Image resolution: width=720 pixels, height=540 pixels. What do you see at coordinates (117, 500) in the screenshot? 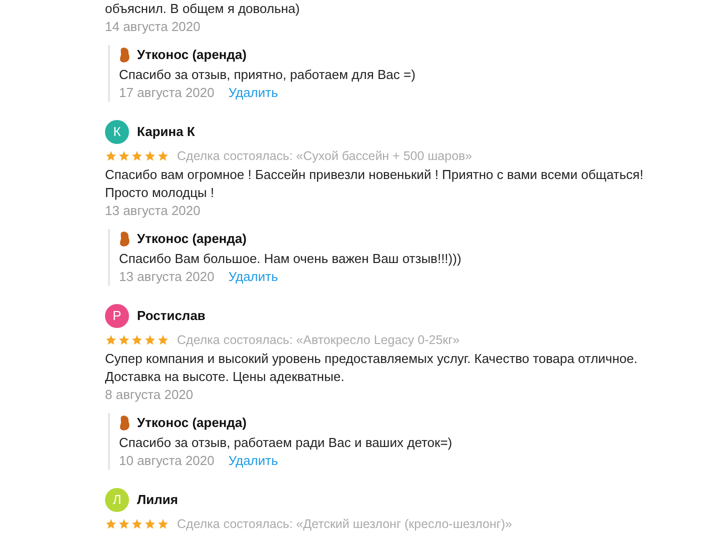
I see `avatar: Л` at bounding box center [117, 500].